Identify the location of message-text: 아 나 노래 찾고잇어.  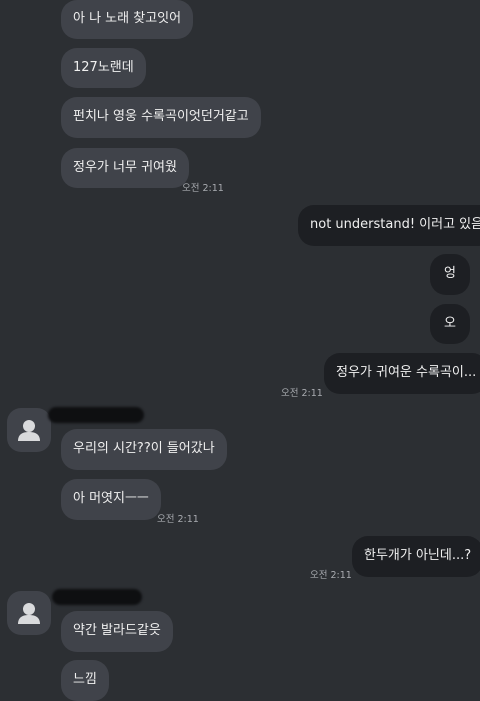
(127, 18).